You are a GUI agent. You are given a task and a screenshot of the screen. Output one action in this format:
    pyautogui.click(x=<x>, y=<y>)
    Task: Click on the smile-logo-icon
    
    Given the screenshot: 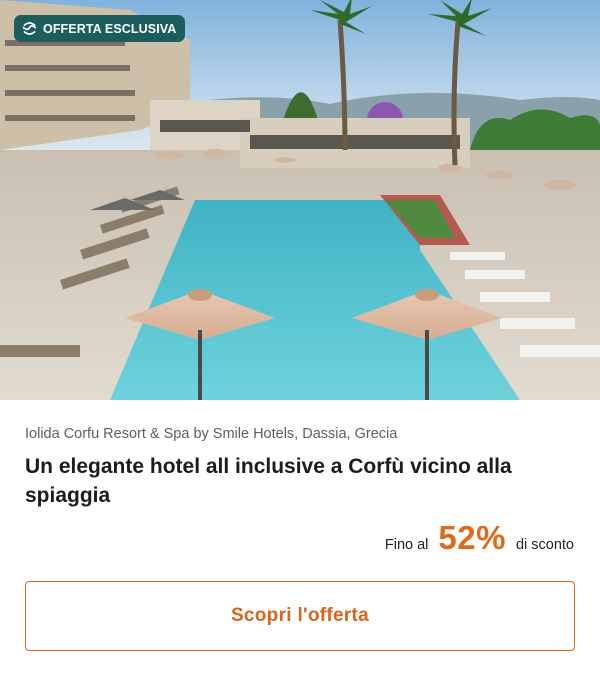 What is the action you would take?
    pyautogui.click(x=29, y=28)
    